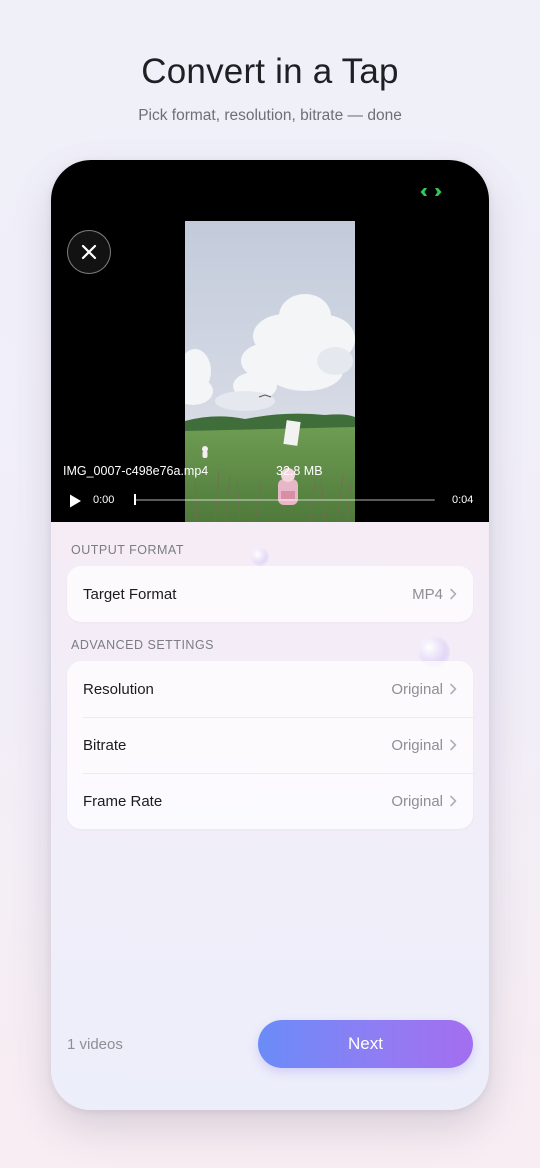 The height and width of the screenshot is (1168, 540). I want to click on duration: 0:04, so click(463, 500).